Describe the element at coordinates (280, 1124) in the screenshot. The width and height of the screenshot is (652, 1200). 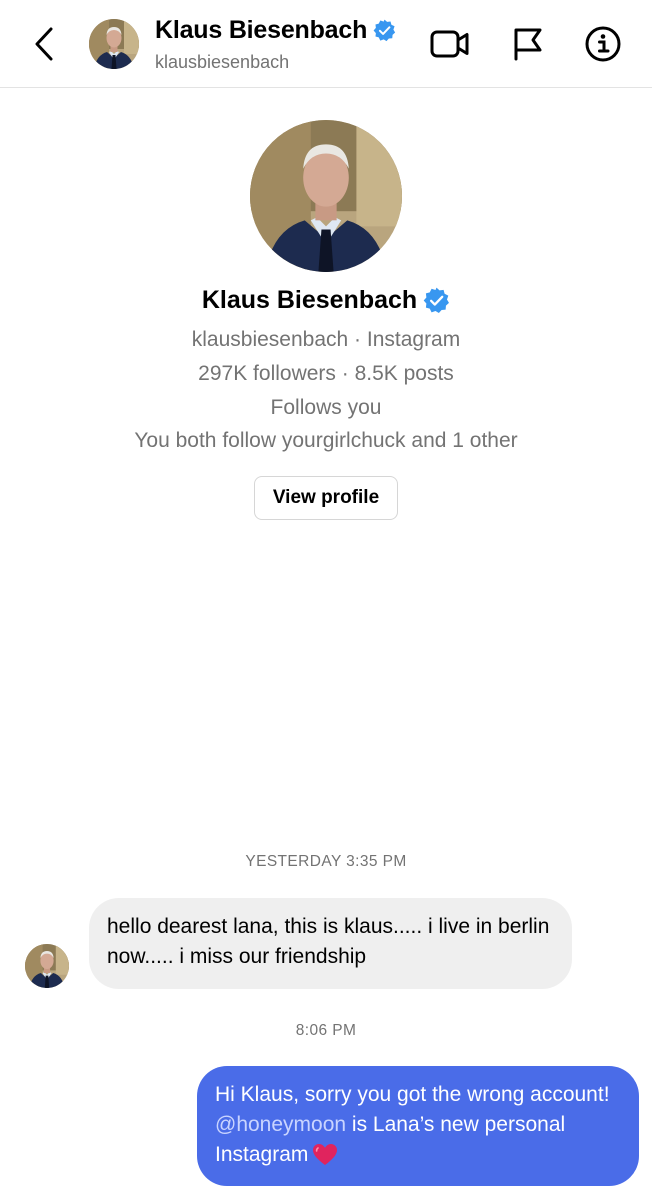
I see `mention-link: @honeymoon` at that location.